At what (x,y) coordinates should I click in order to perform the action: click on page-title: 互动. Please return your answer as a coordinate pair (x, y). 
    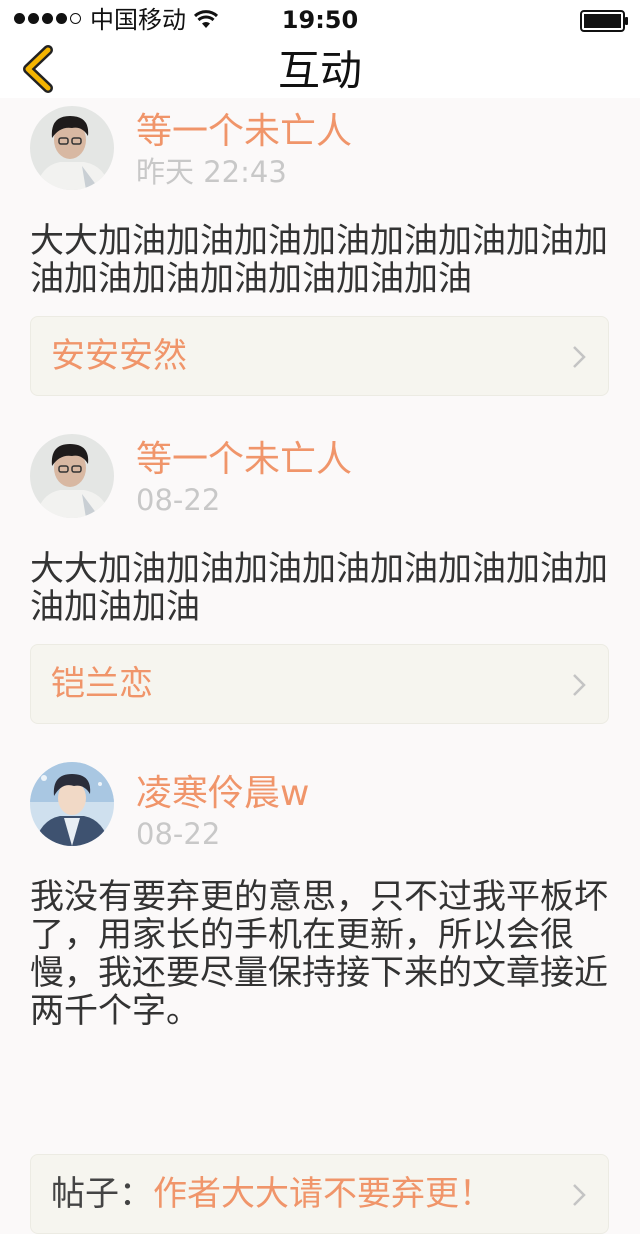
    Looking at the image, I should click on (319, 70).